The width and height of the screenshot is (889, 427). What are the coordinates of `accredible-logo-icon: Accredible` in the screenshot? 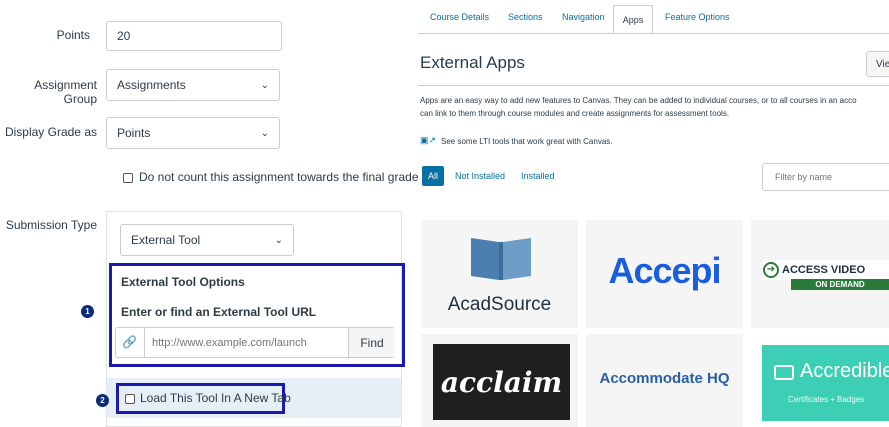 It's located at (844, 371).